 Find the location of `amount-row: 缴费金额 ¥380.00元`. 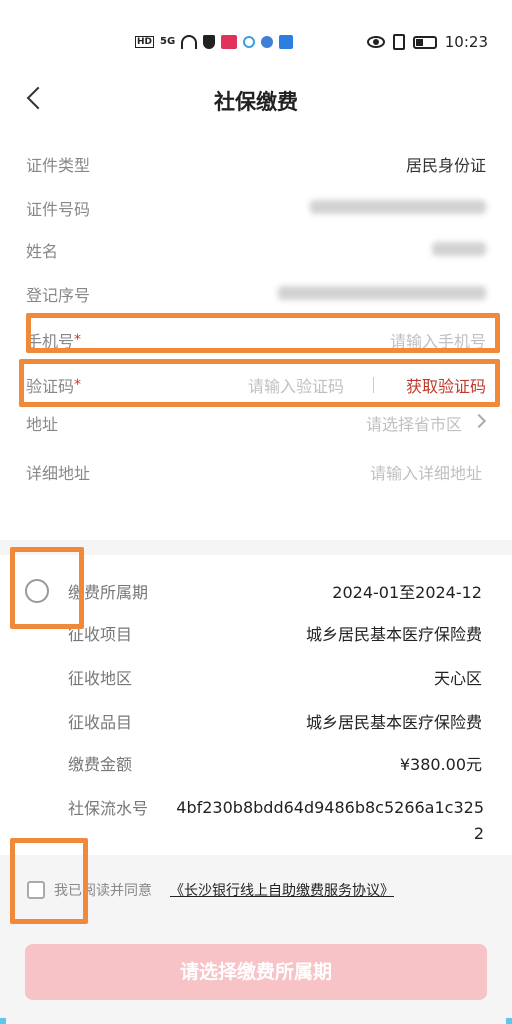

amount-row: 缴费金额 ¥380.00元 is located at coordinates (256, 761).